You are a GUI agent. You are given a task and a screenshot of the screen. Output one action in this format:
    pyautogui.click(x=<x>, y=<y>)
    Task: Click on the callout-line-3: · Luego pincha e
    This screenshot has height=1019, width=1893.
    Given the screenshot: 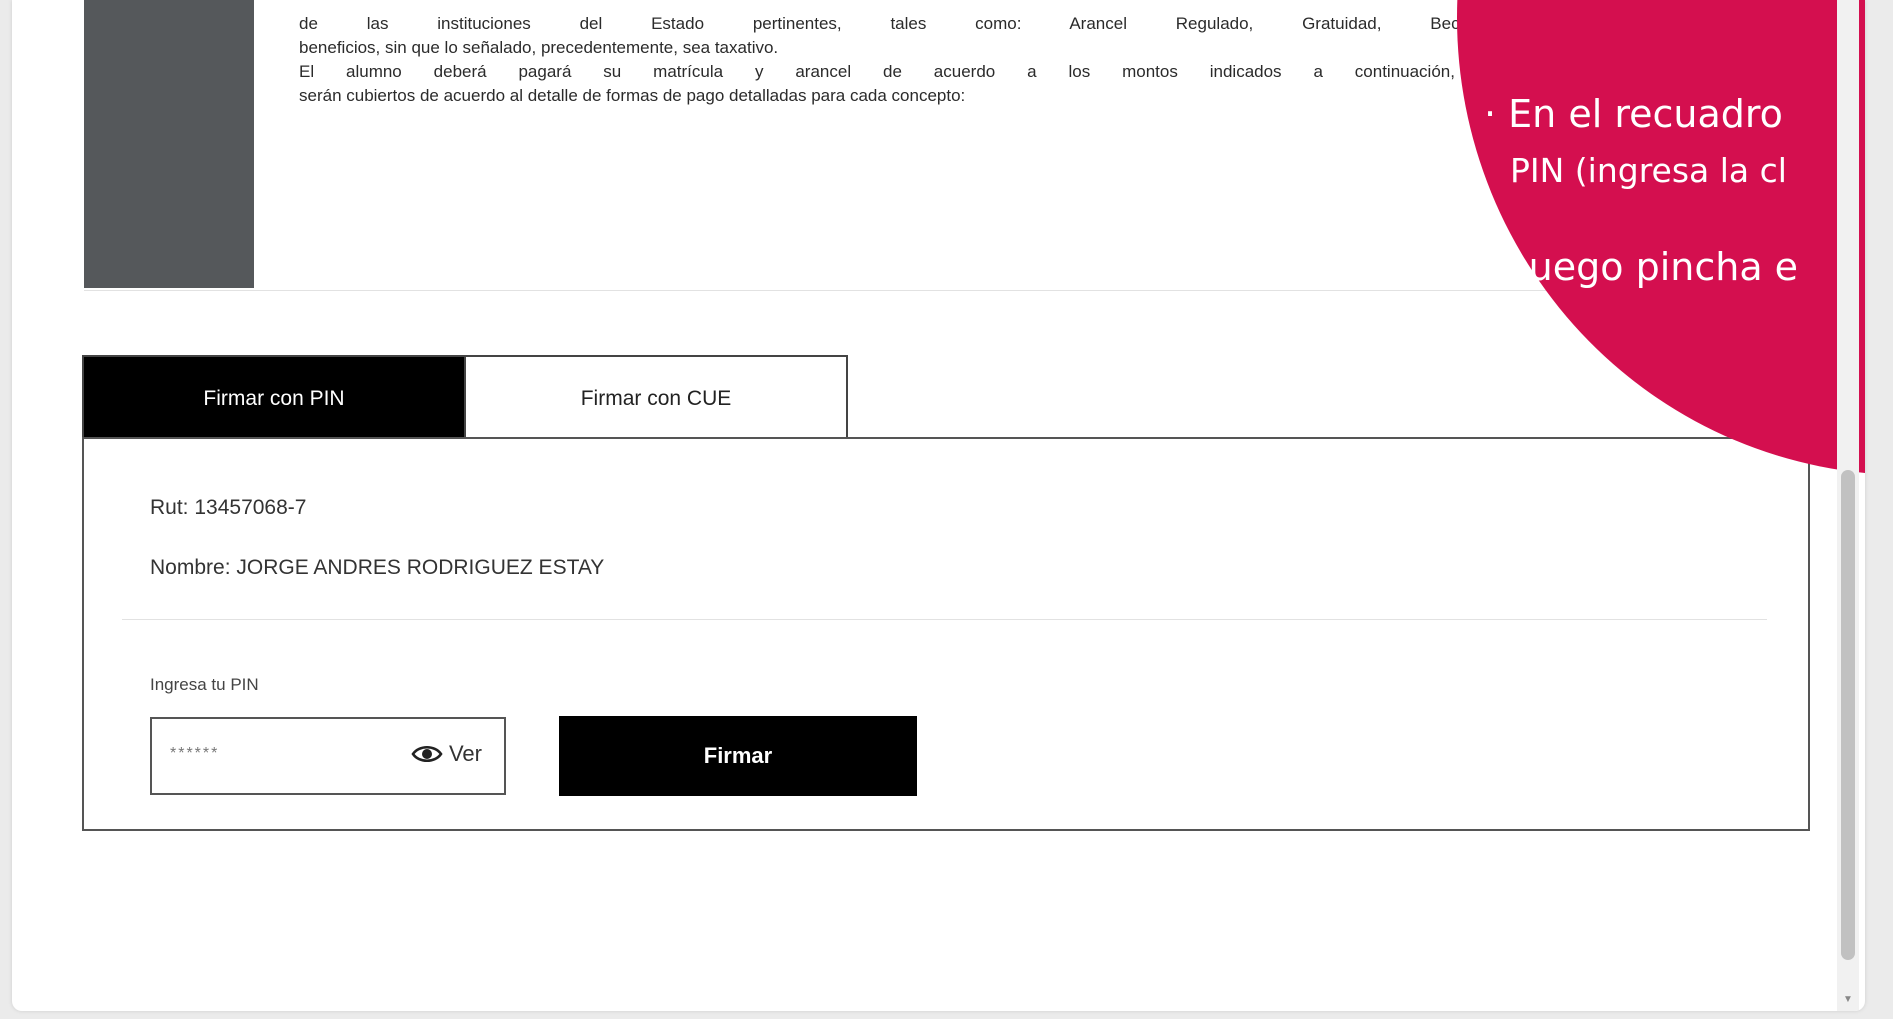 What is the action you would take?
    pyautogui.click(x=1641, y=267)
    